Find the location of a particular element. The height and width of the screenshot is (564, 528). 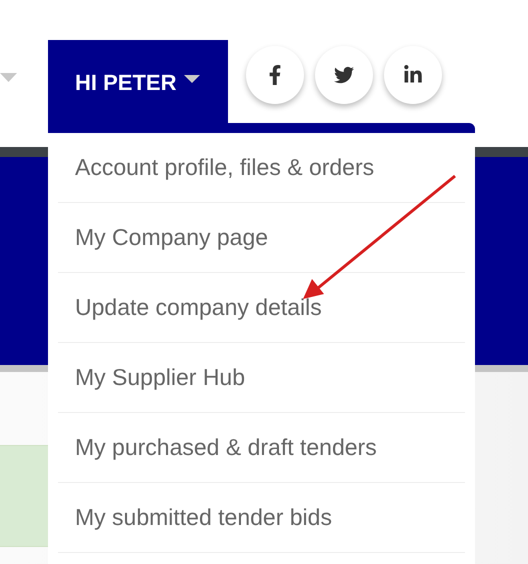

bird-icon is located at coordinates (344, 75).